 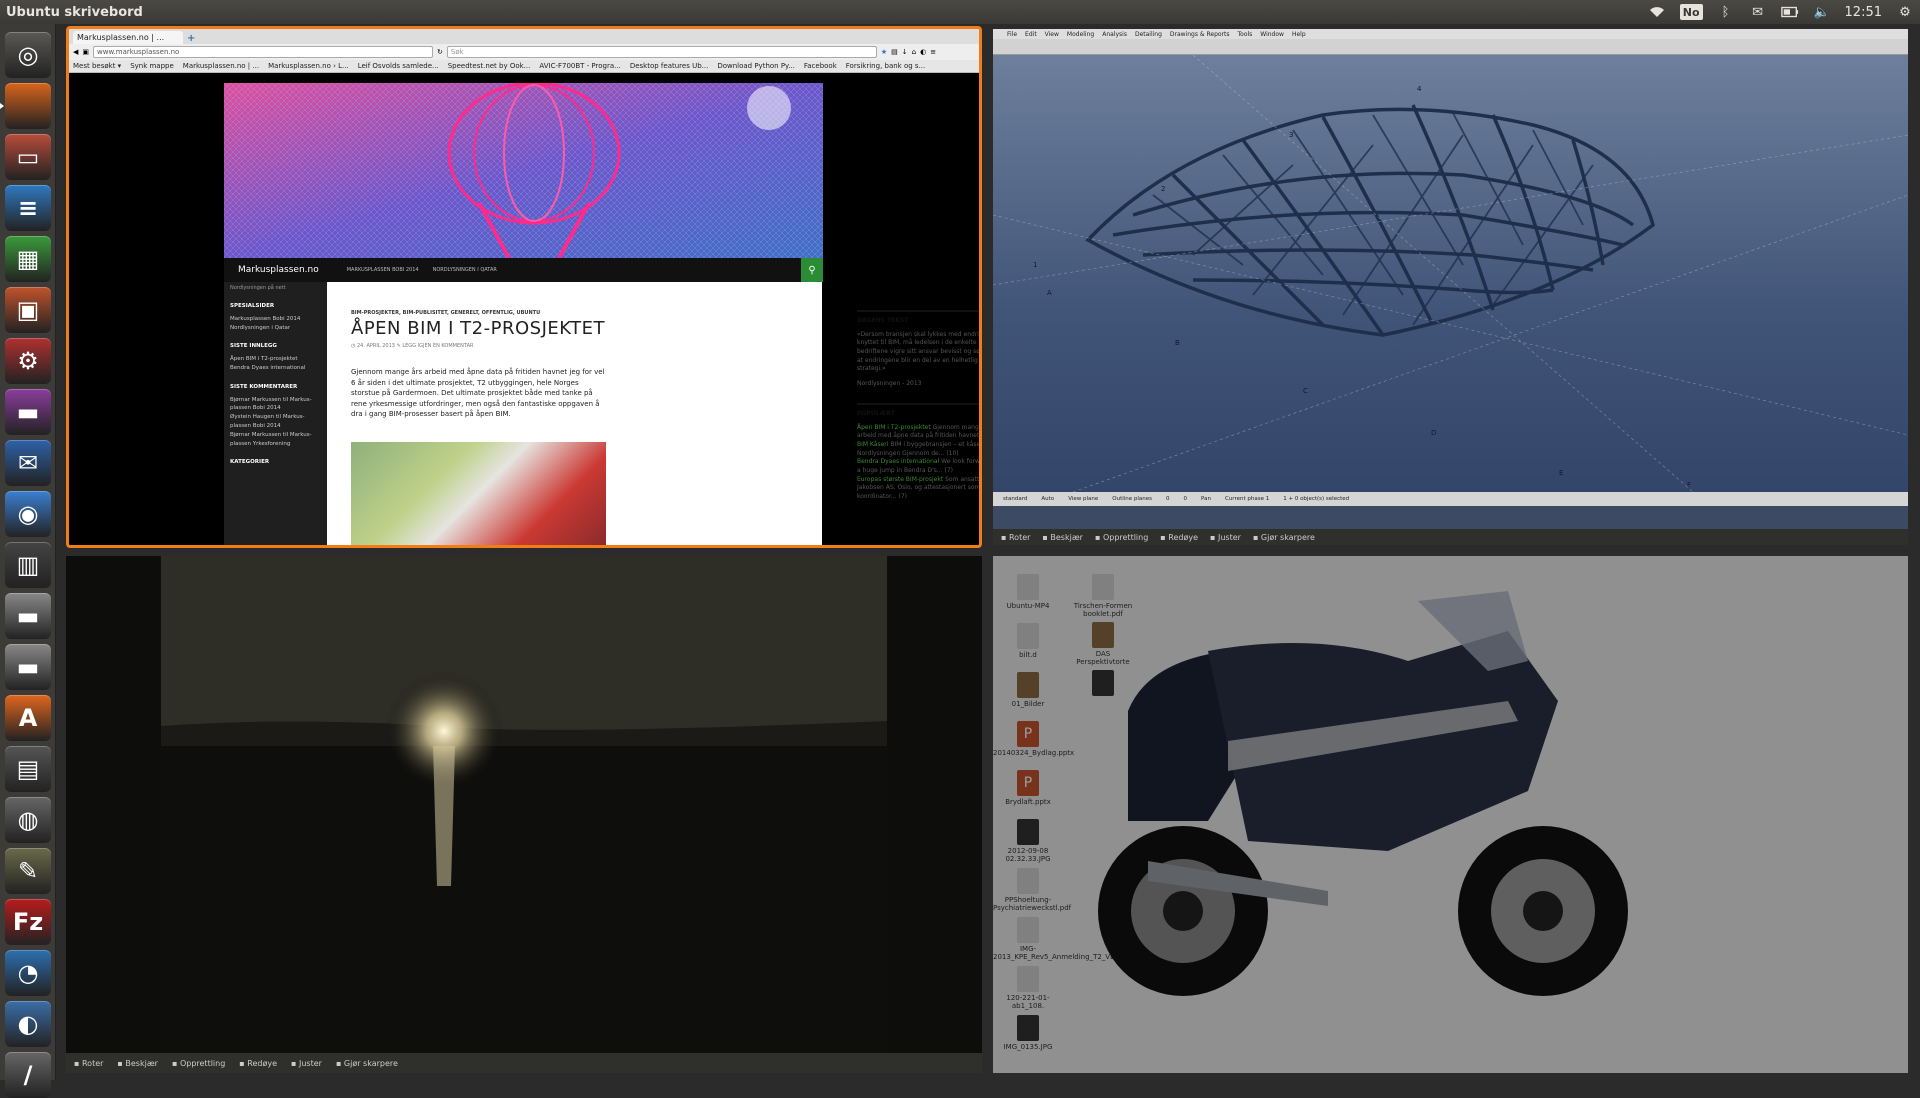 I want to click on popular-link: BIM Kåseri, so click(x=872, y=444).